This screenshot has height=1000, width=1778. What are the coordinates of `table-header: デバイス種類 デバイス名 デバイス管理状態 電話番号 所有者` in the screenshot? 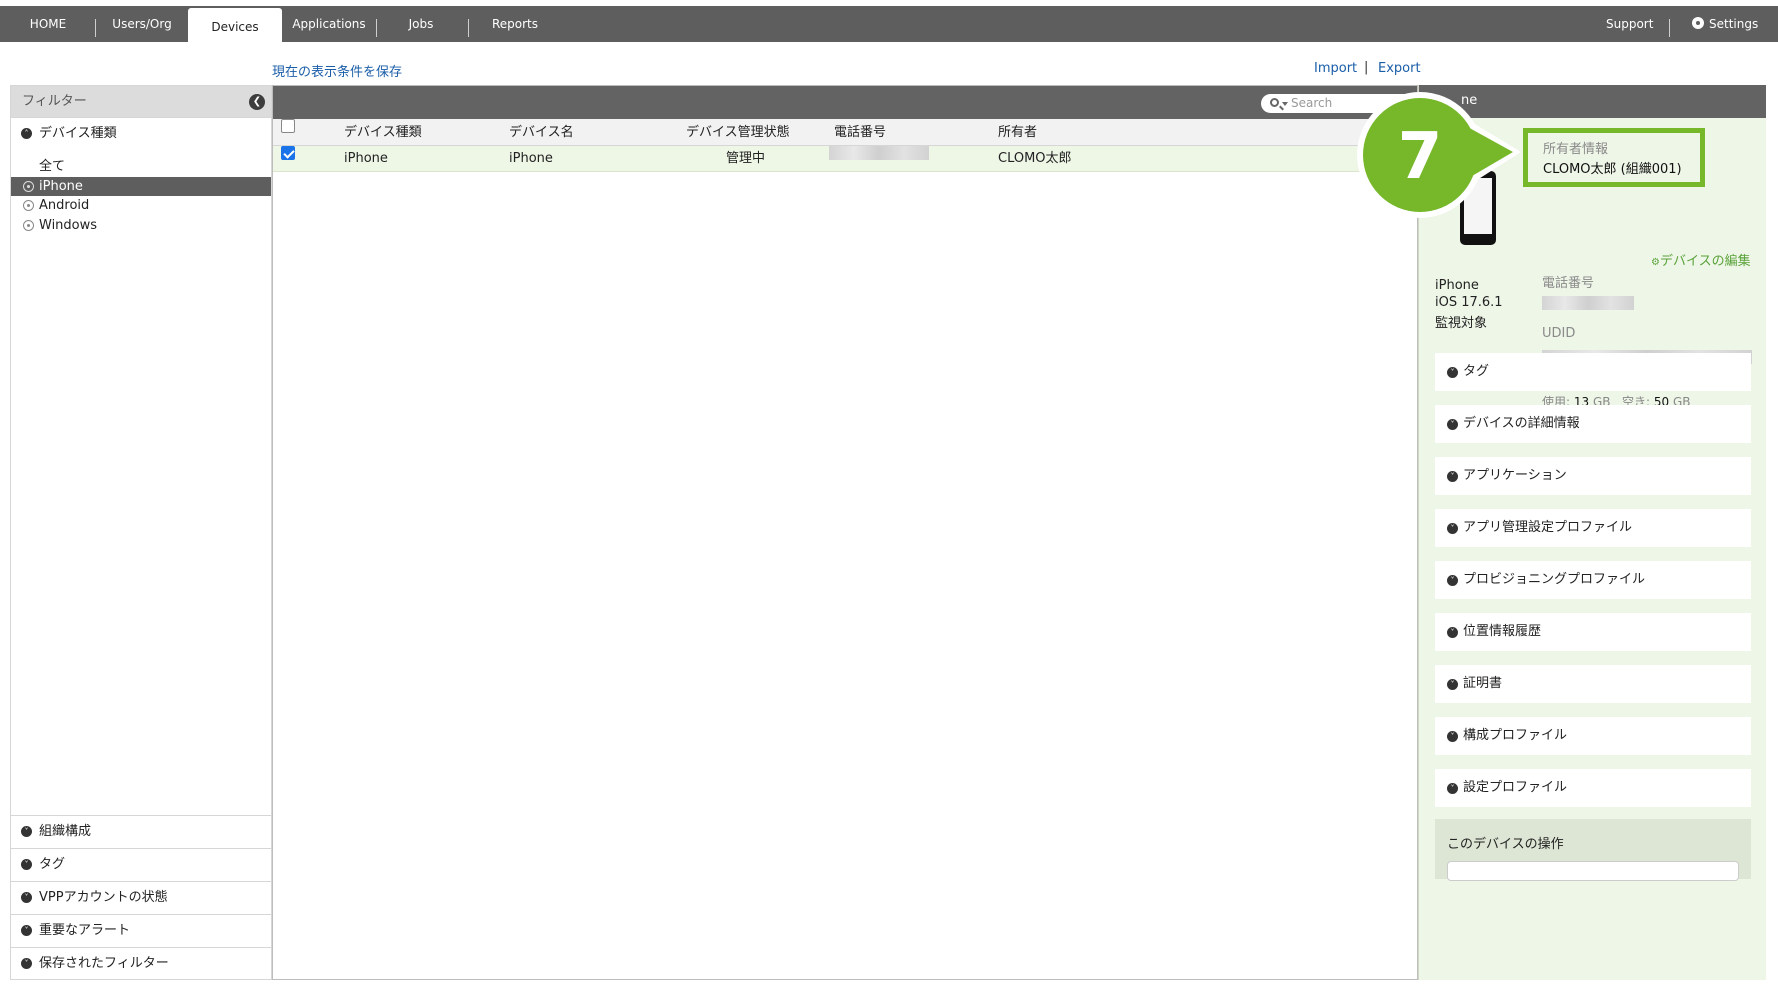 It's located at (845, 132).